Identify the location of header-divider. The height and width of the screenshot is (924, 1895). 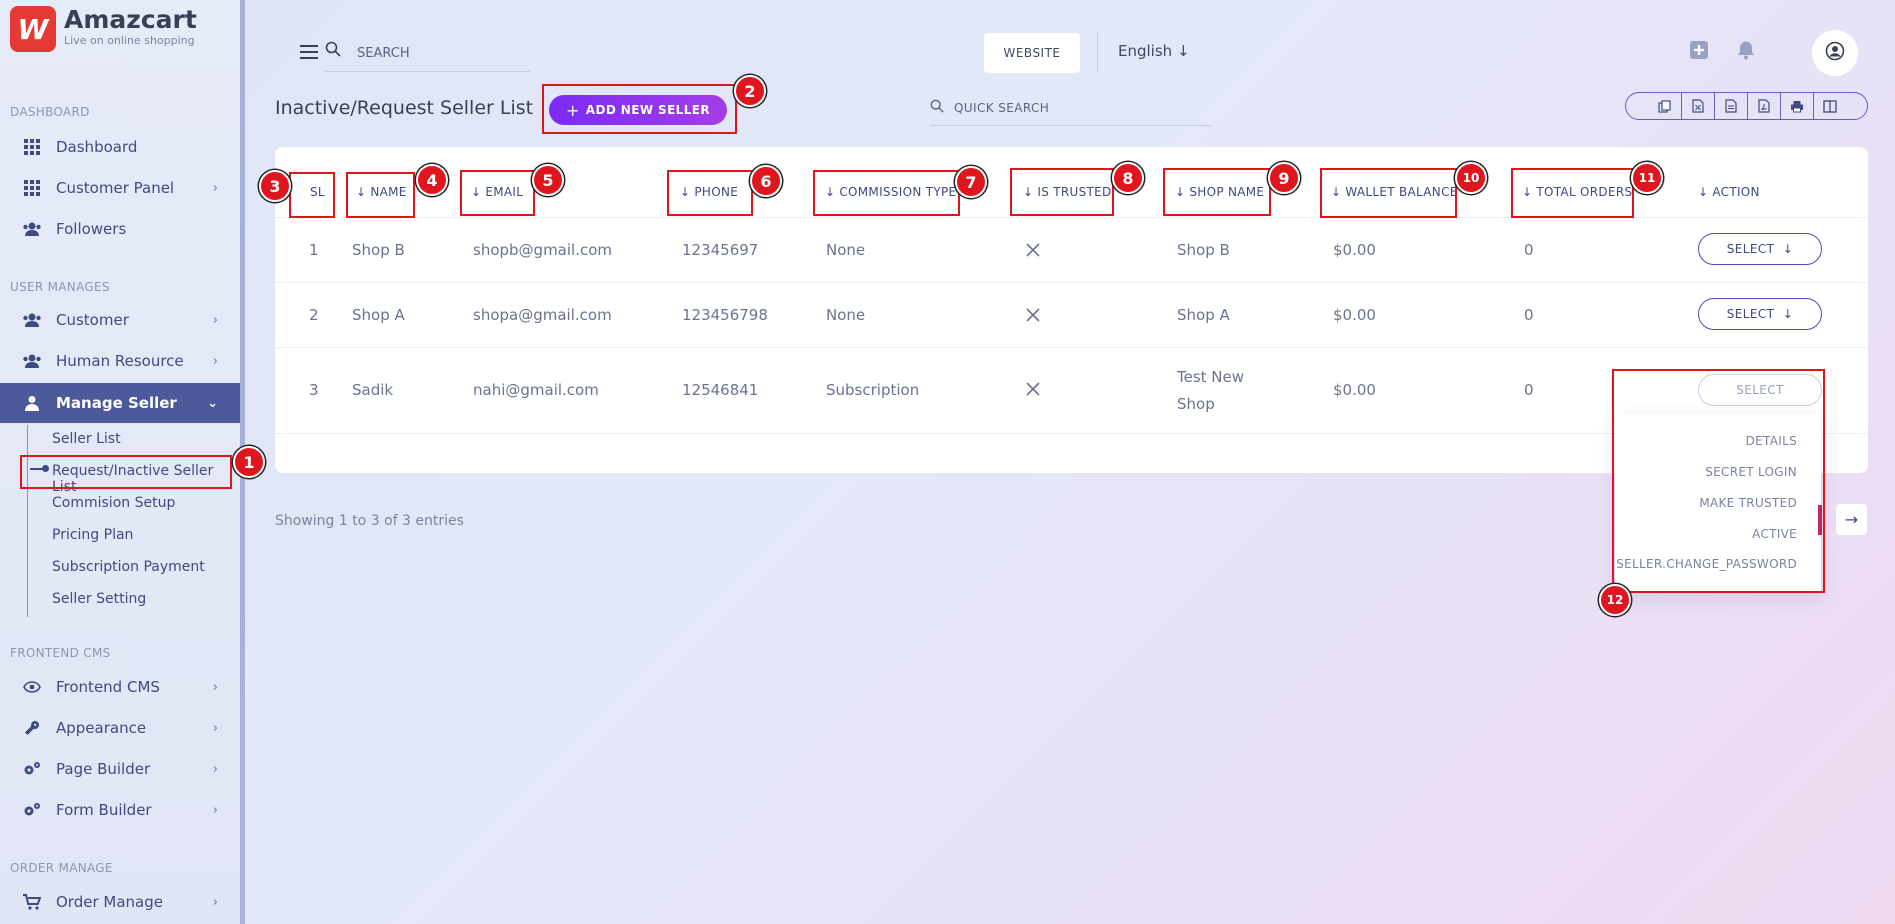
(1097, 52).